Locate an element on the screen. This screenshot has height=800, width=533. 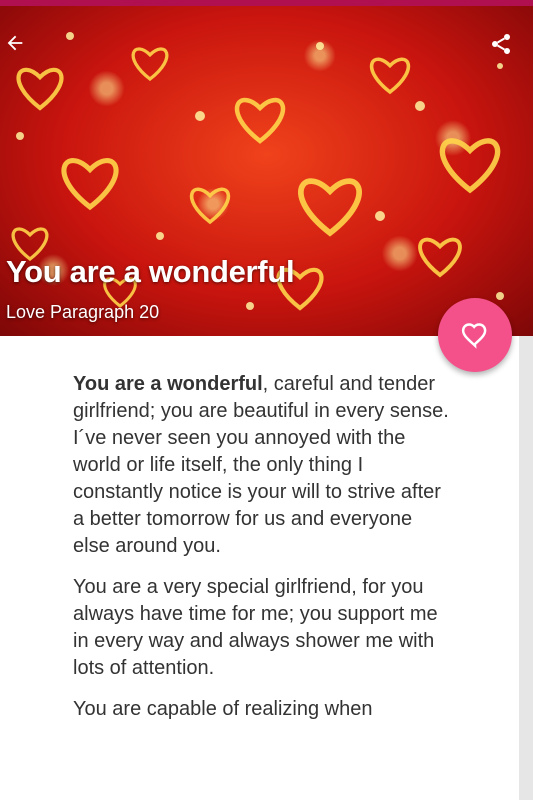
back-button is located at coordinates (20, 48).